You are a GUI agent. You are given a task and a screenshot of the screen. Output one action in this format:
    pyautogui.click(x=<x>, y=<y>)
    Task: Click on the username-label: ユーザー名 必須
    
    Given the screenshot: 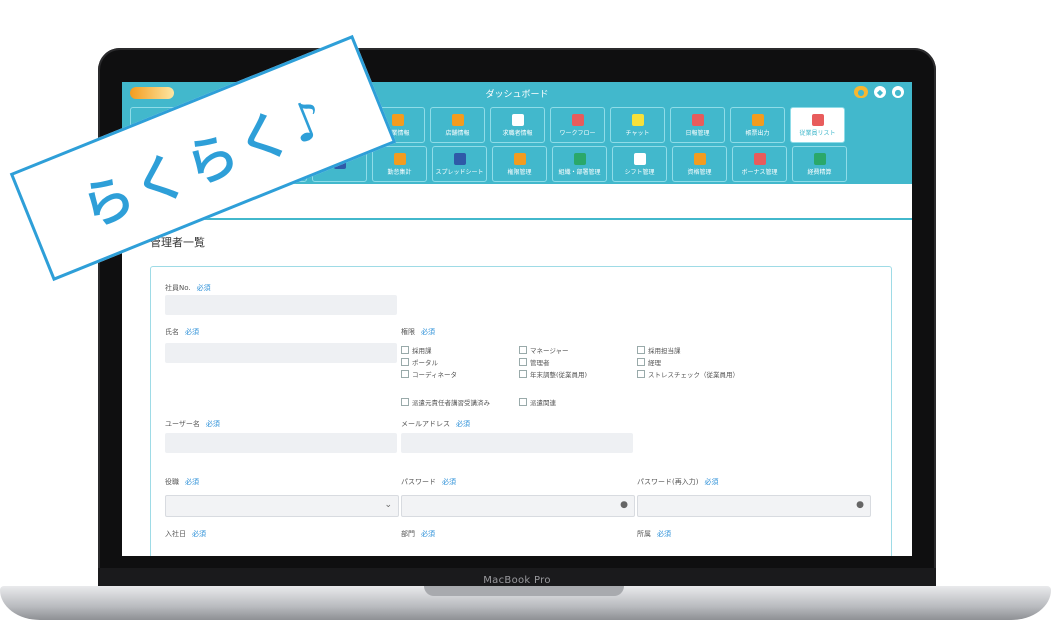 What is the action you would take?
    pyautogui.click(x=192, y=424)
    